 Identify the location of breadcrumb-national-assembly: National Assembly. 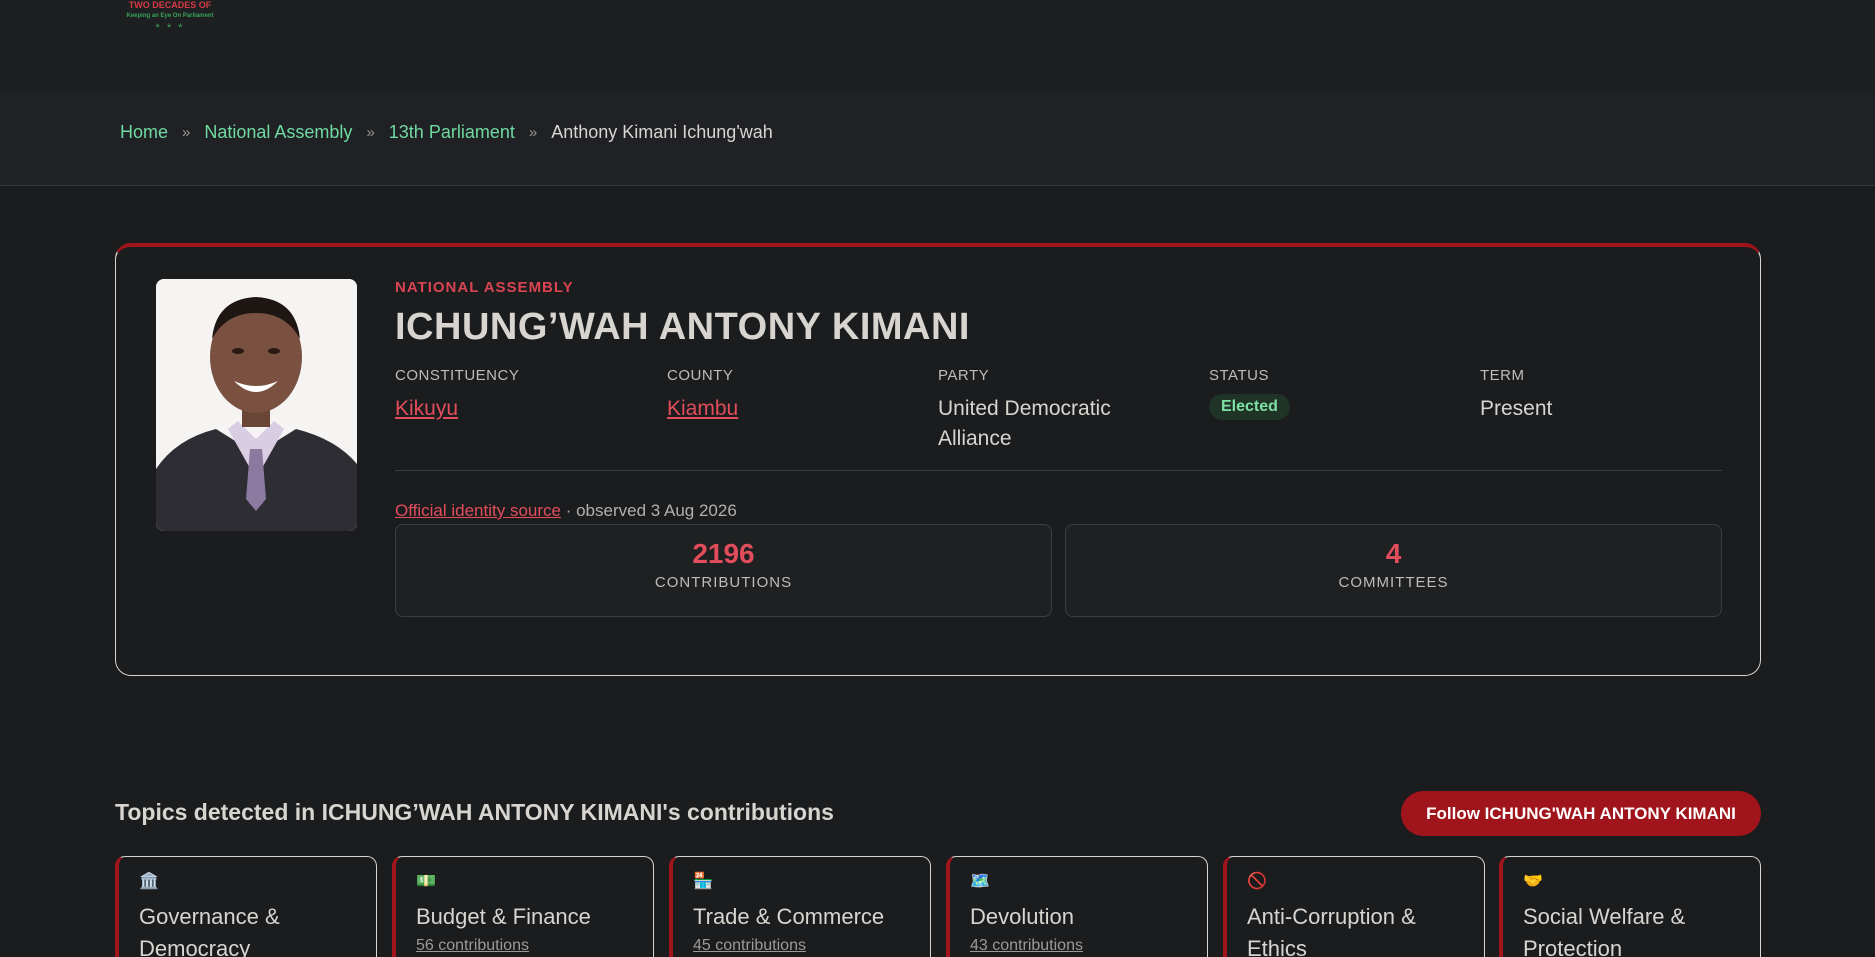
(278, 132).